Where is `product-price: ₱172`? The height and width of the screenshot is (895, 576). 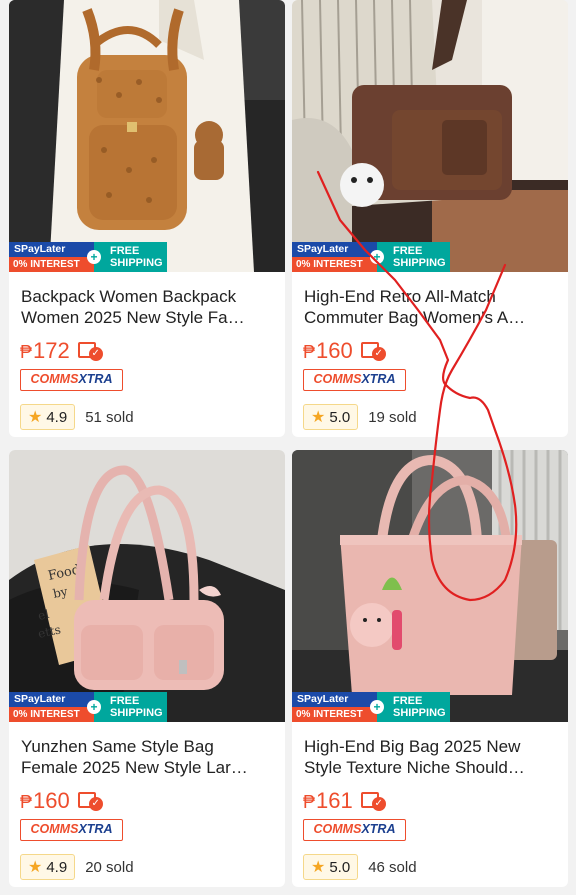 product-price: ₱172 is located at coordinates (45, 350).